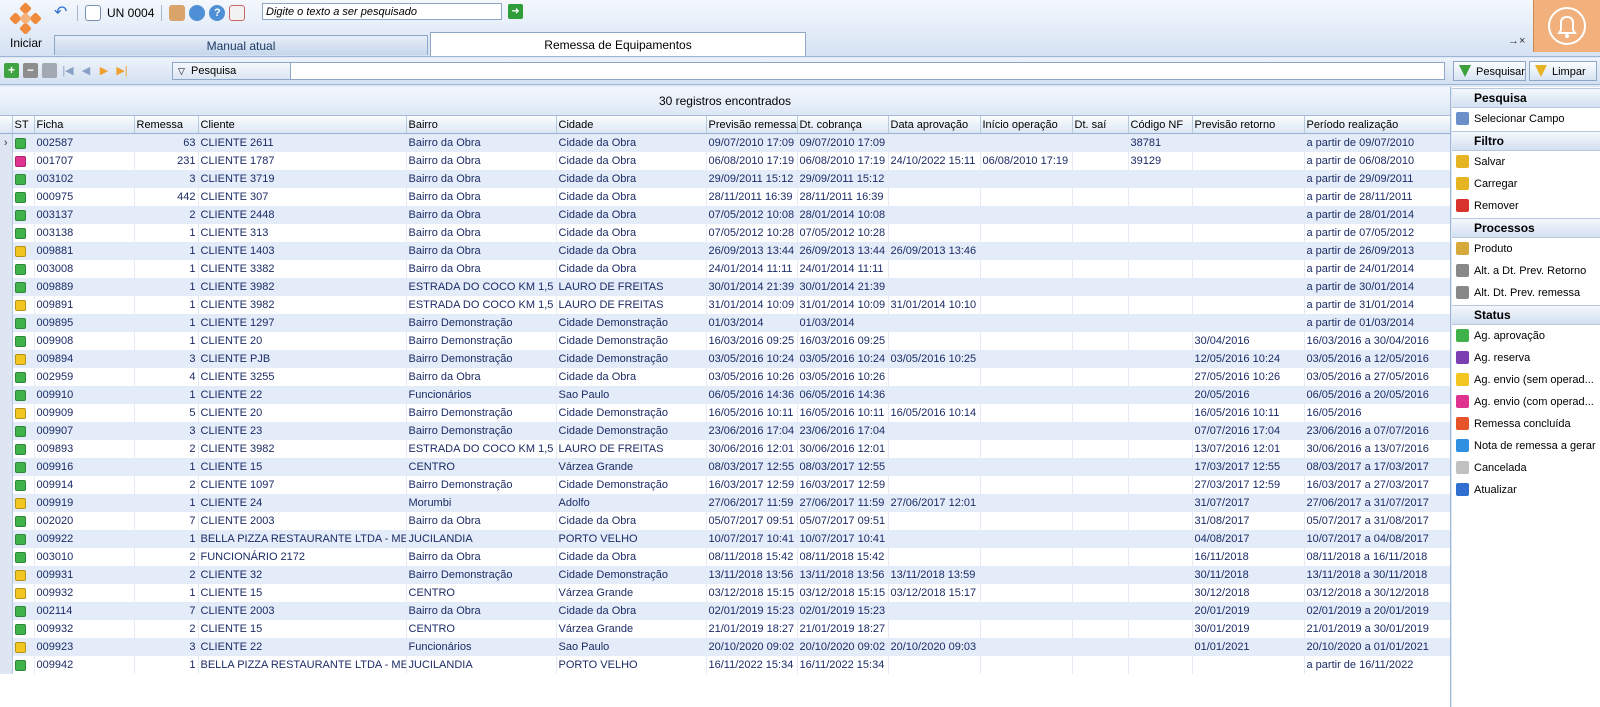 This screenshot has height=707, width=1600. What do you see at coordinates (1526, 271) in the screenshot?
I see `sidebar-item: Alt. a Dt. Prev. Retorno` at bounding box center [1526, 271].